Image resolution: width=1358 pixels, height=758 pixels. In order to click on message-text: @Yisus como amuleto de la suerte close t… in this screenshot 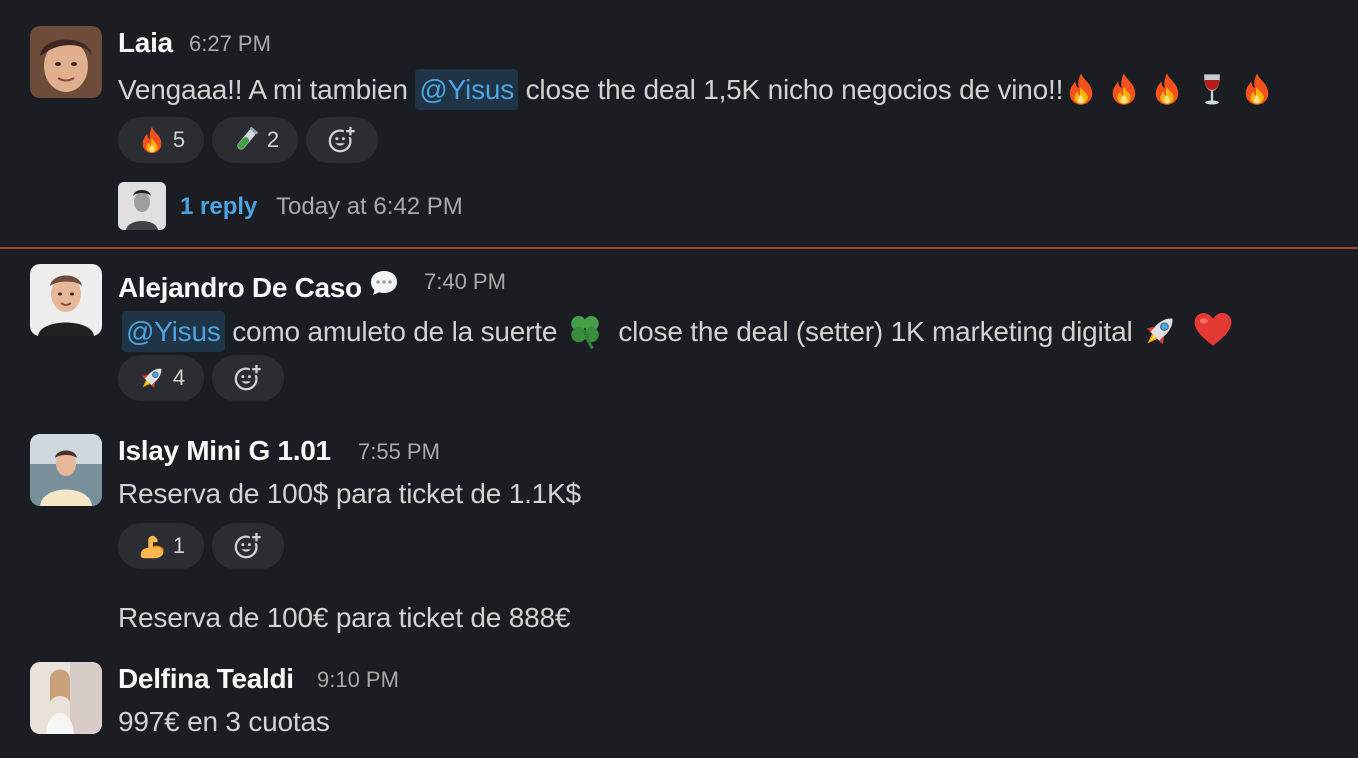, I will do `click(678, 330)`.